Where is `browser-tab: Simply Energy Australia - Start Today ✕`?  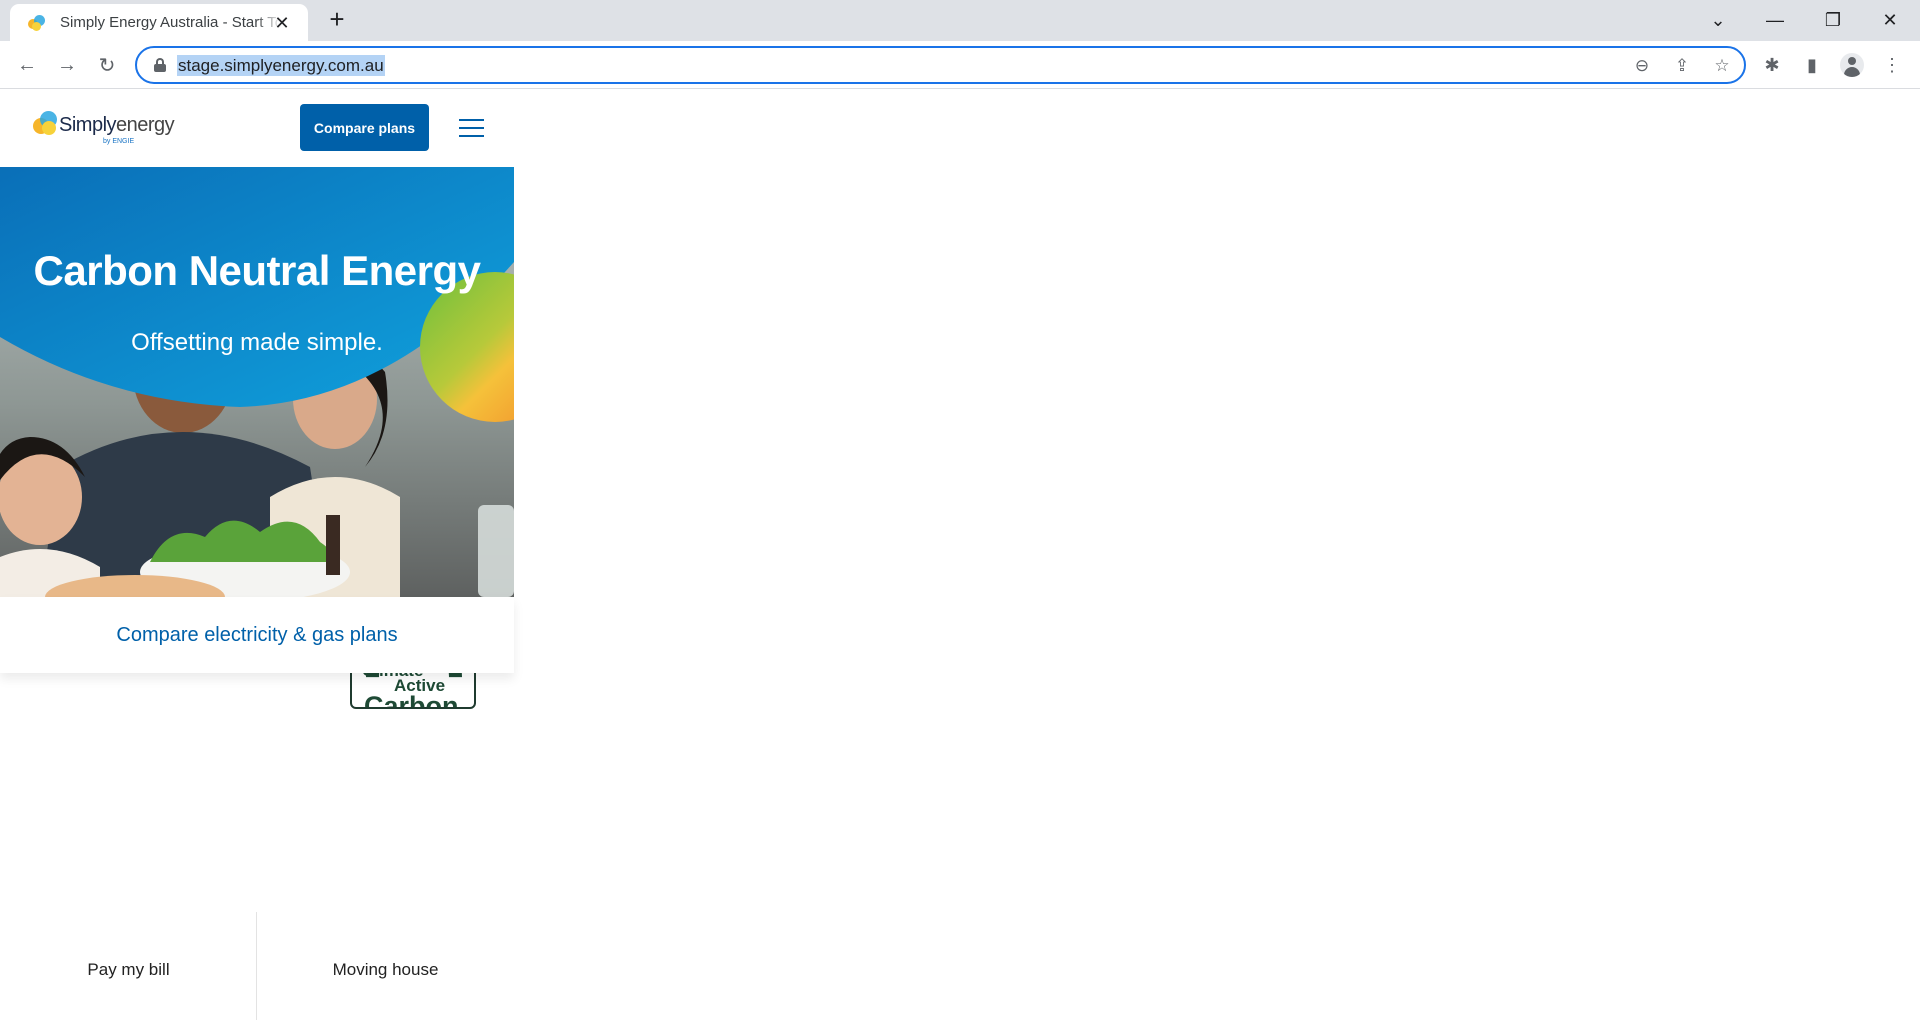 browser-tab: Simply Energy Australia - Start Today ✕ is located at coordinates (159, 22).